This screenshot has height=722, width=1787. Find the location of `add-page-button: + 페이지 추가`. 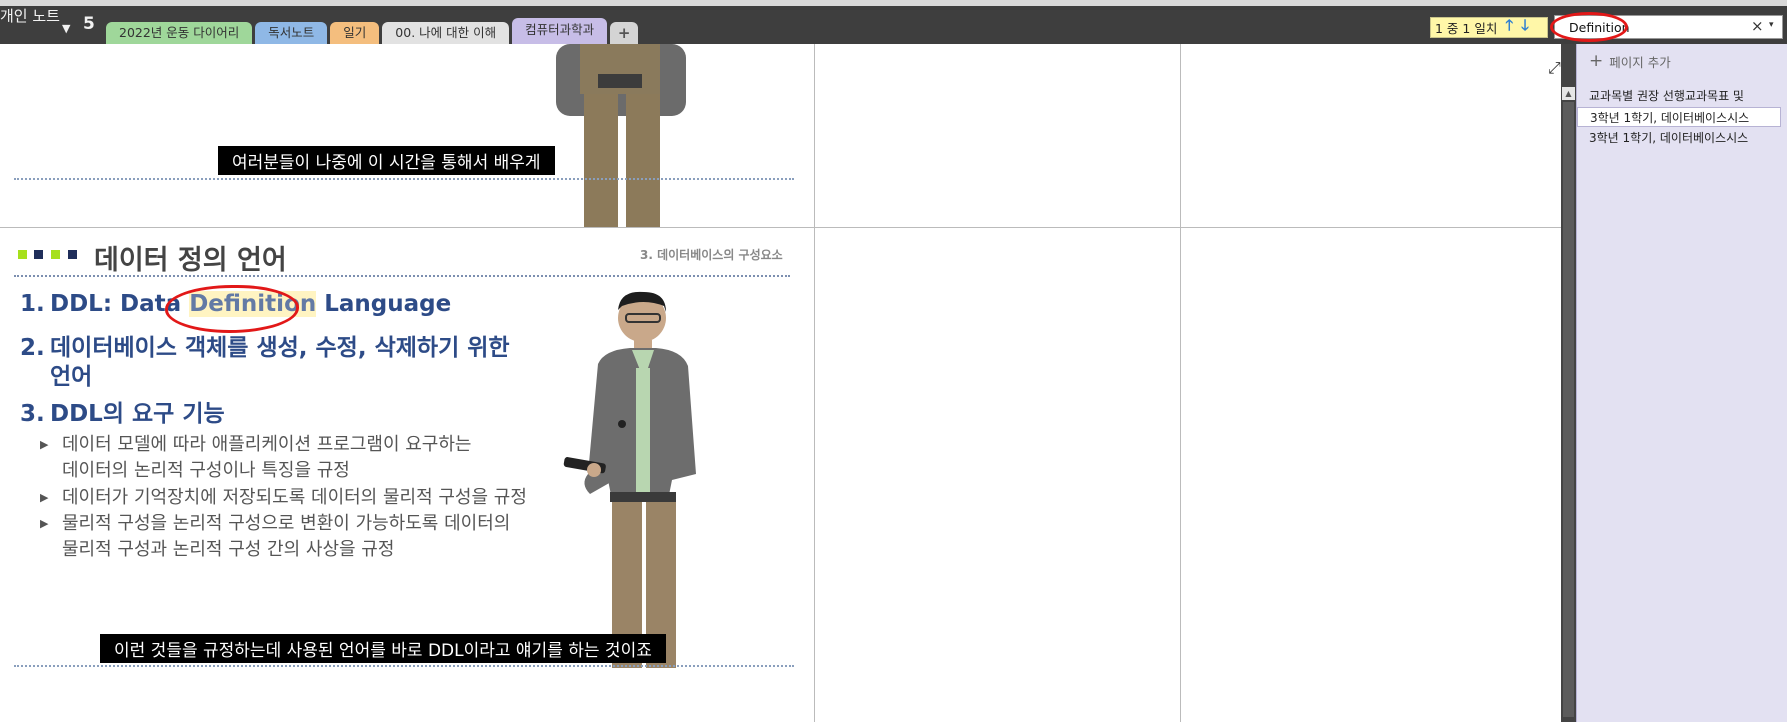

add-page-button: + 페이지 추가 is located at coordinates (1630, 61).